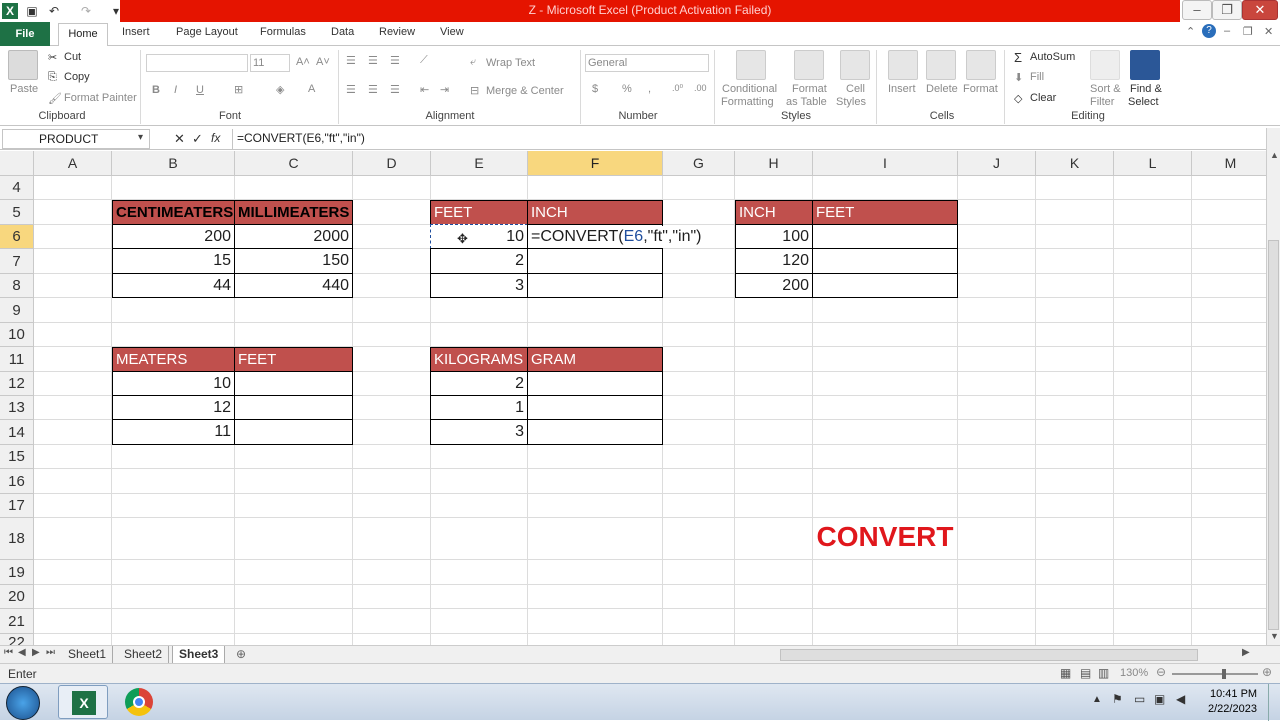 This screenshot has height=721, width=1280. Describe the element at coordinates (175, 90) in the screenshot. I see `italic-button: I` at that location.